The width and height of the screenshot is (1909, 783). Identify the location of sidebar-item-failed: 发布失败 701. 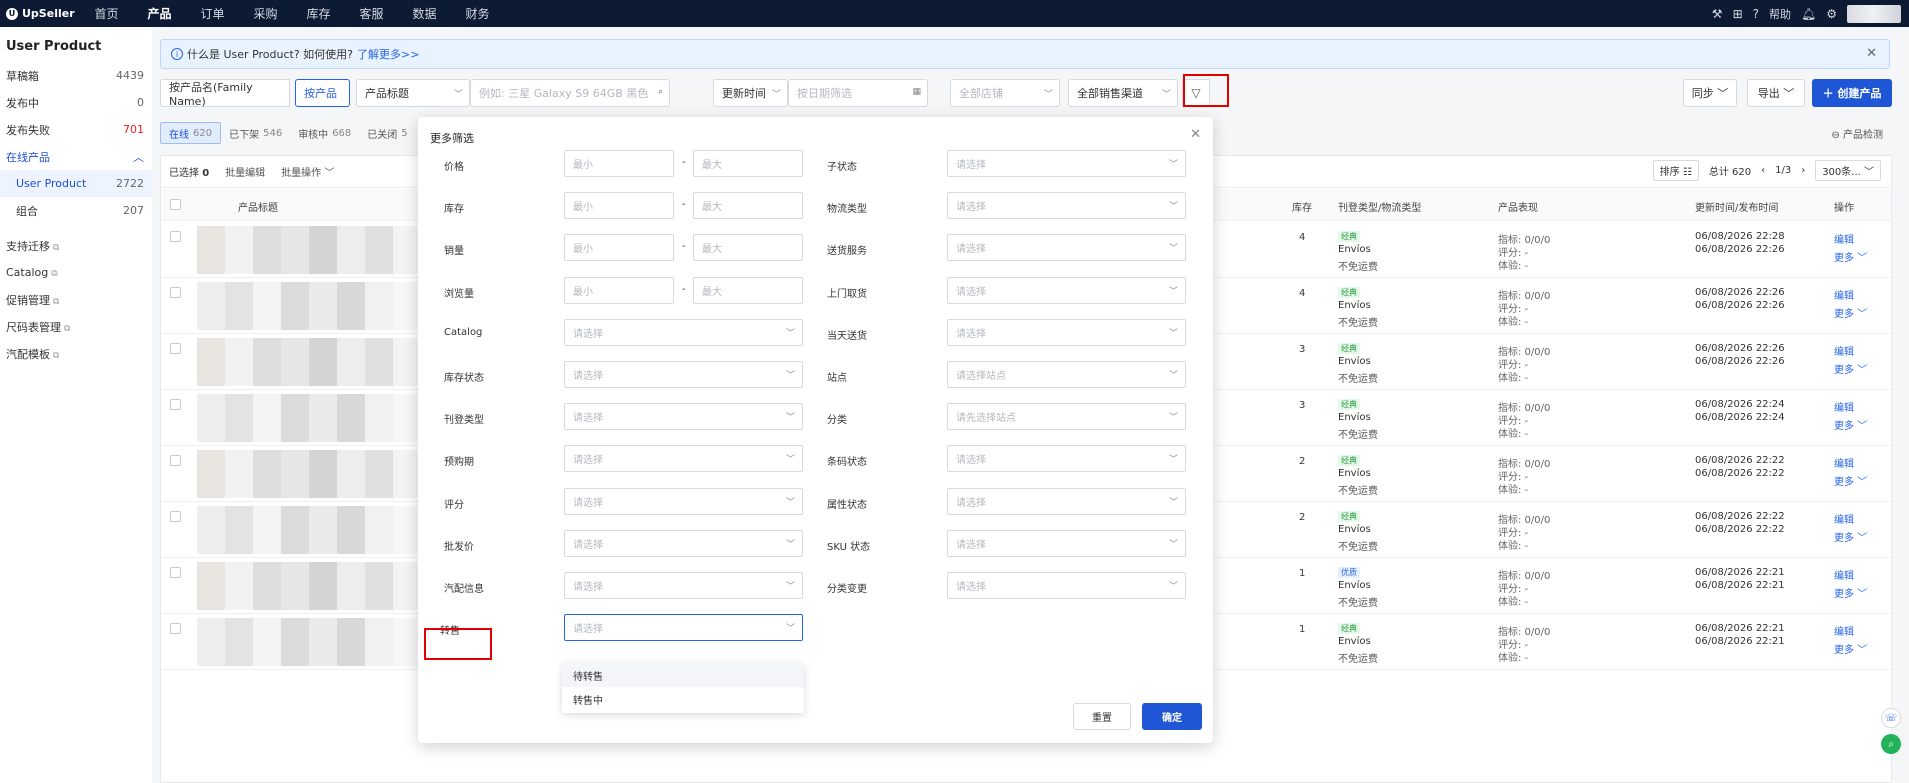
(76, 129).